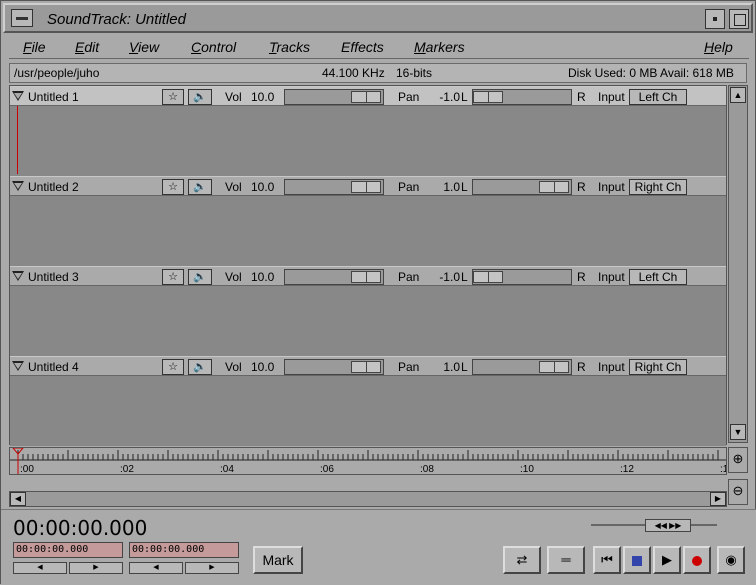  I want to click on zoom-in-icon: ⊕, so click(738, 460).